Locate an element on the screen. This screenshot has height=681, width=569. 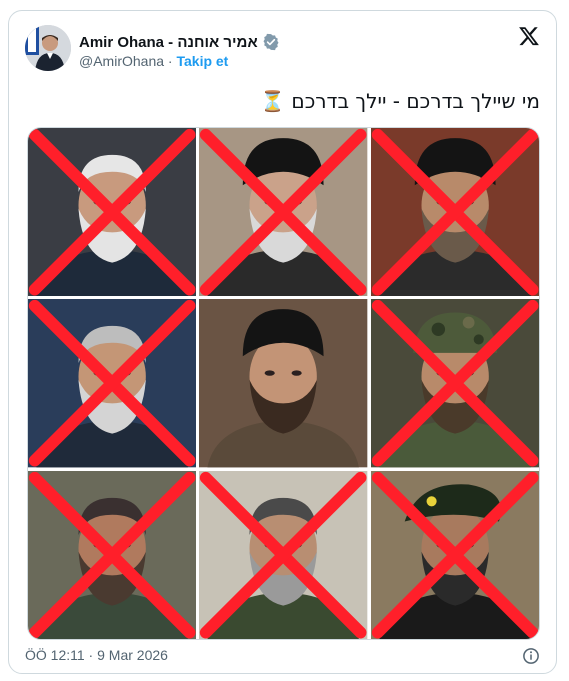
avatar-photo is located at coordinates (48, 48).